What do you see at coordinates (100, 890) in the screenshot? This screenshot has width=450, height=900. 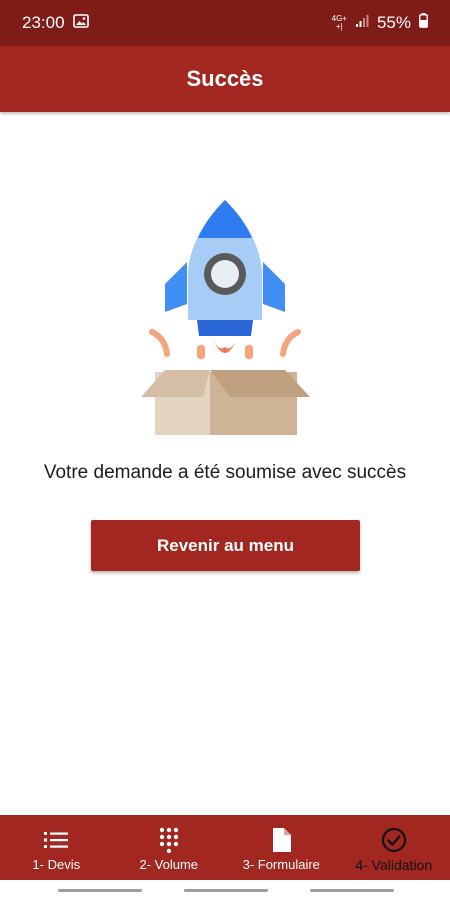 I see `recent-apps-pill` at bounding box center [100, 890].